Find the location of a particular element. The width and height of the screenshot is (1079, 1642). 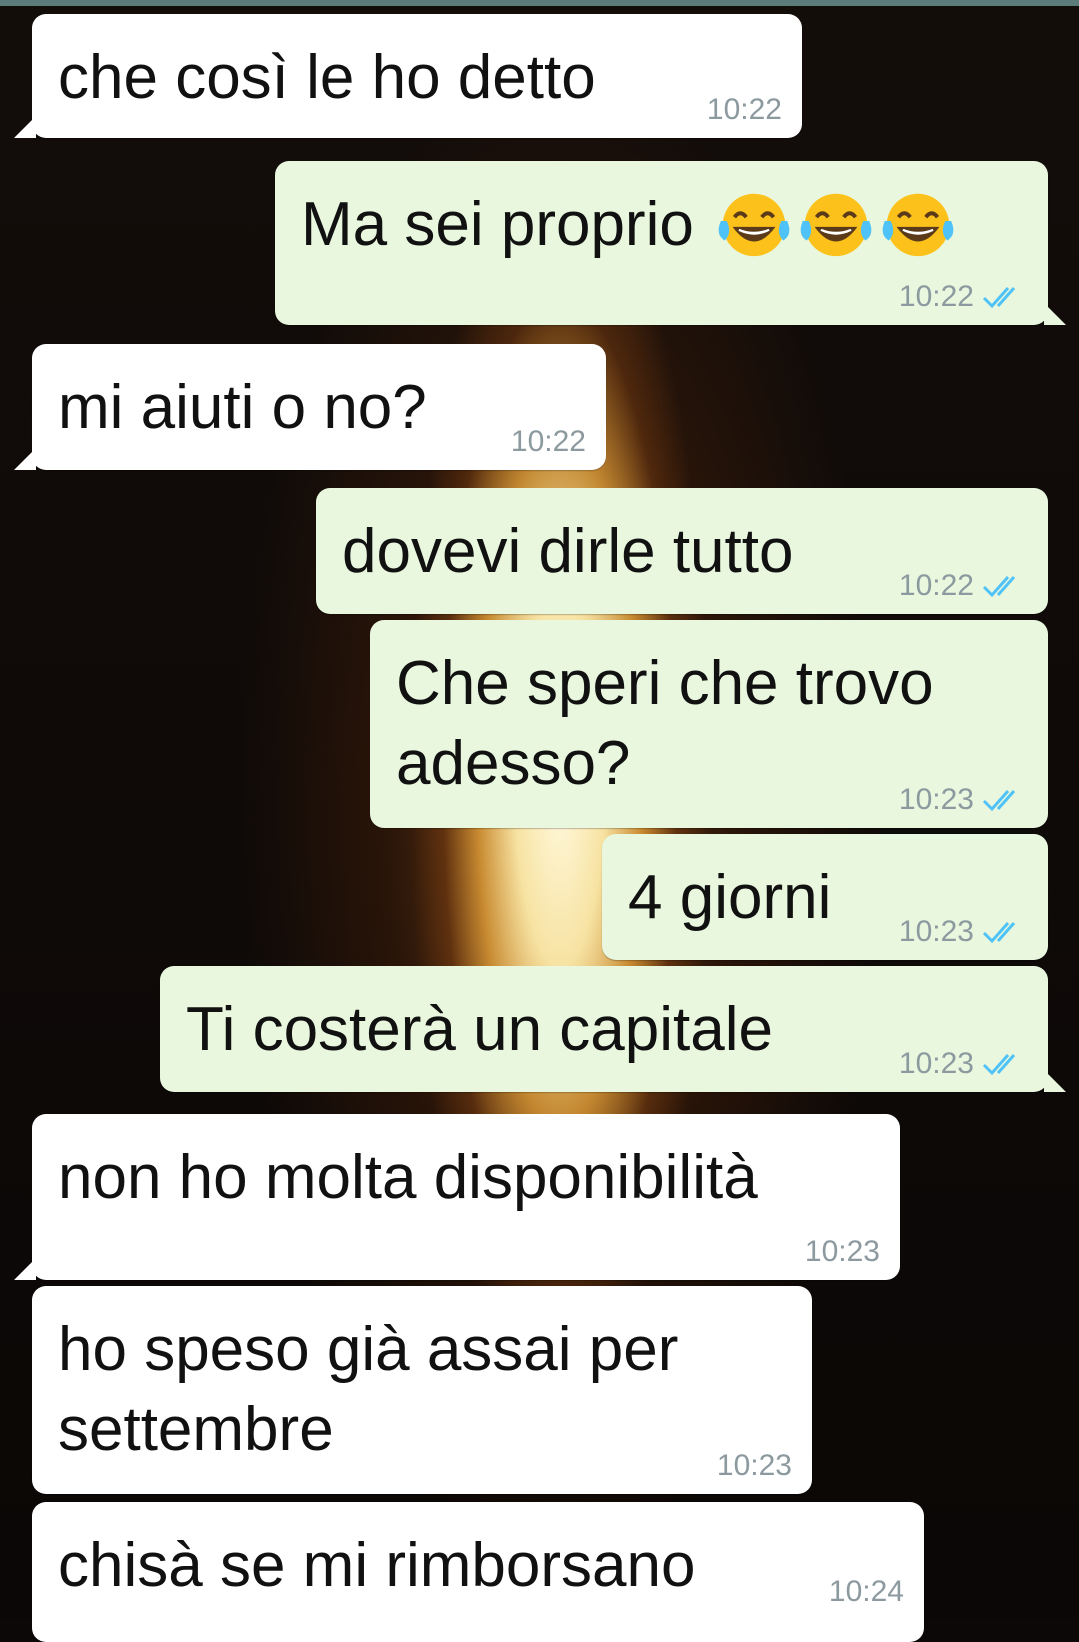

message-meta: 10:24 is located at coordinates (866, 1592).